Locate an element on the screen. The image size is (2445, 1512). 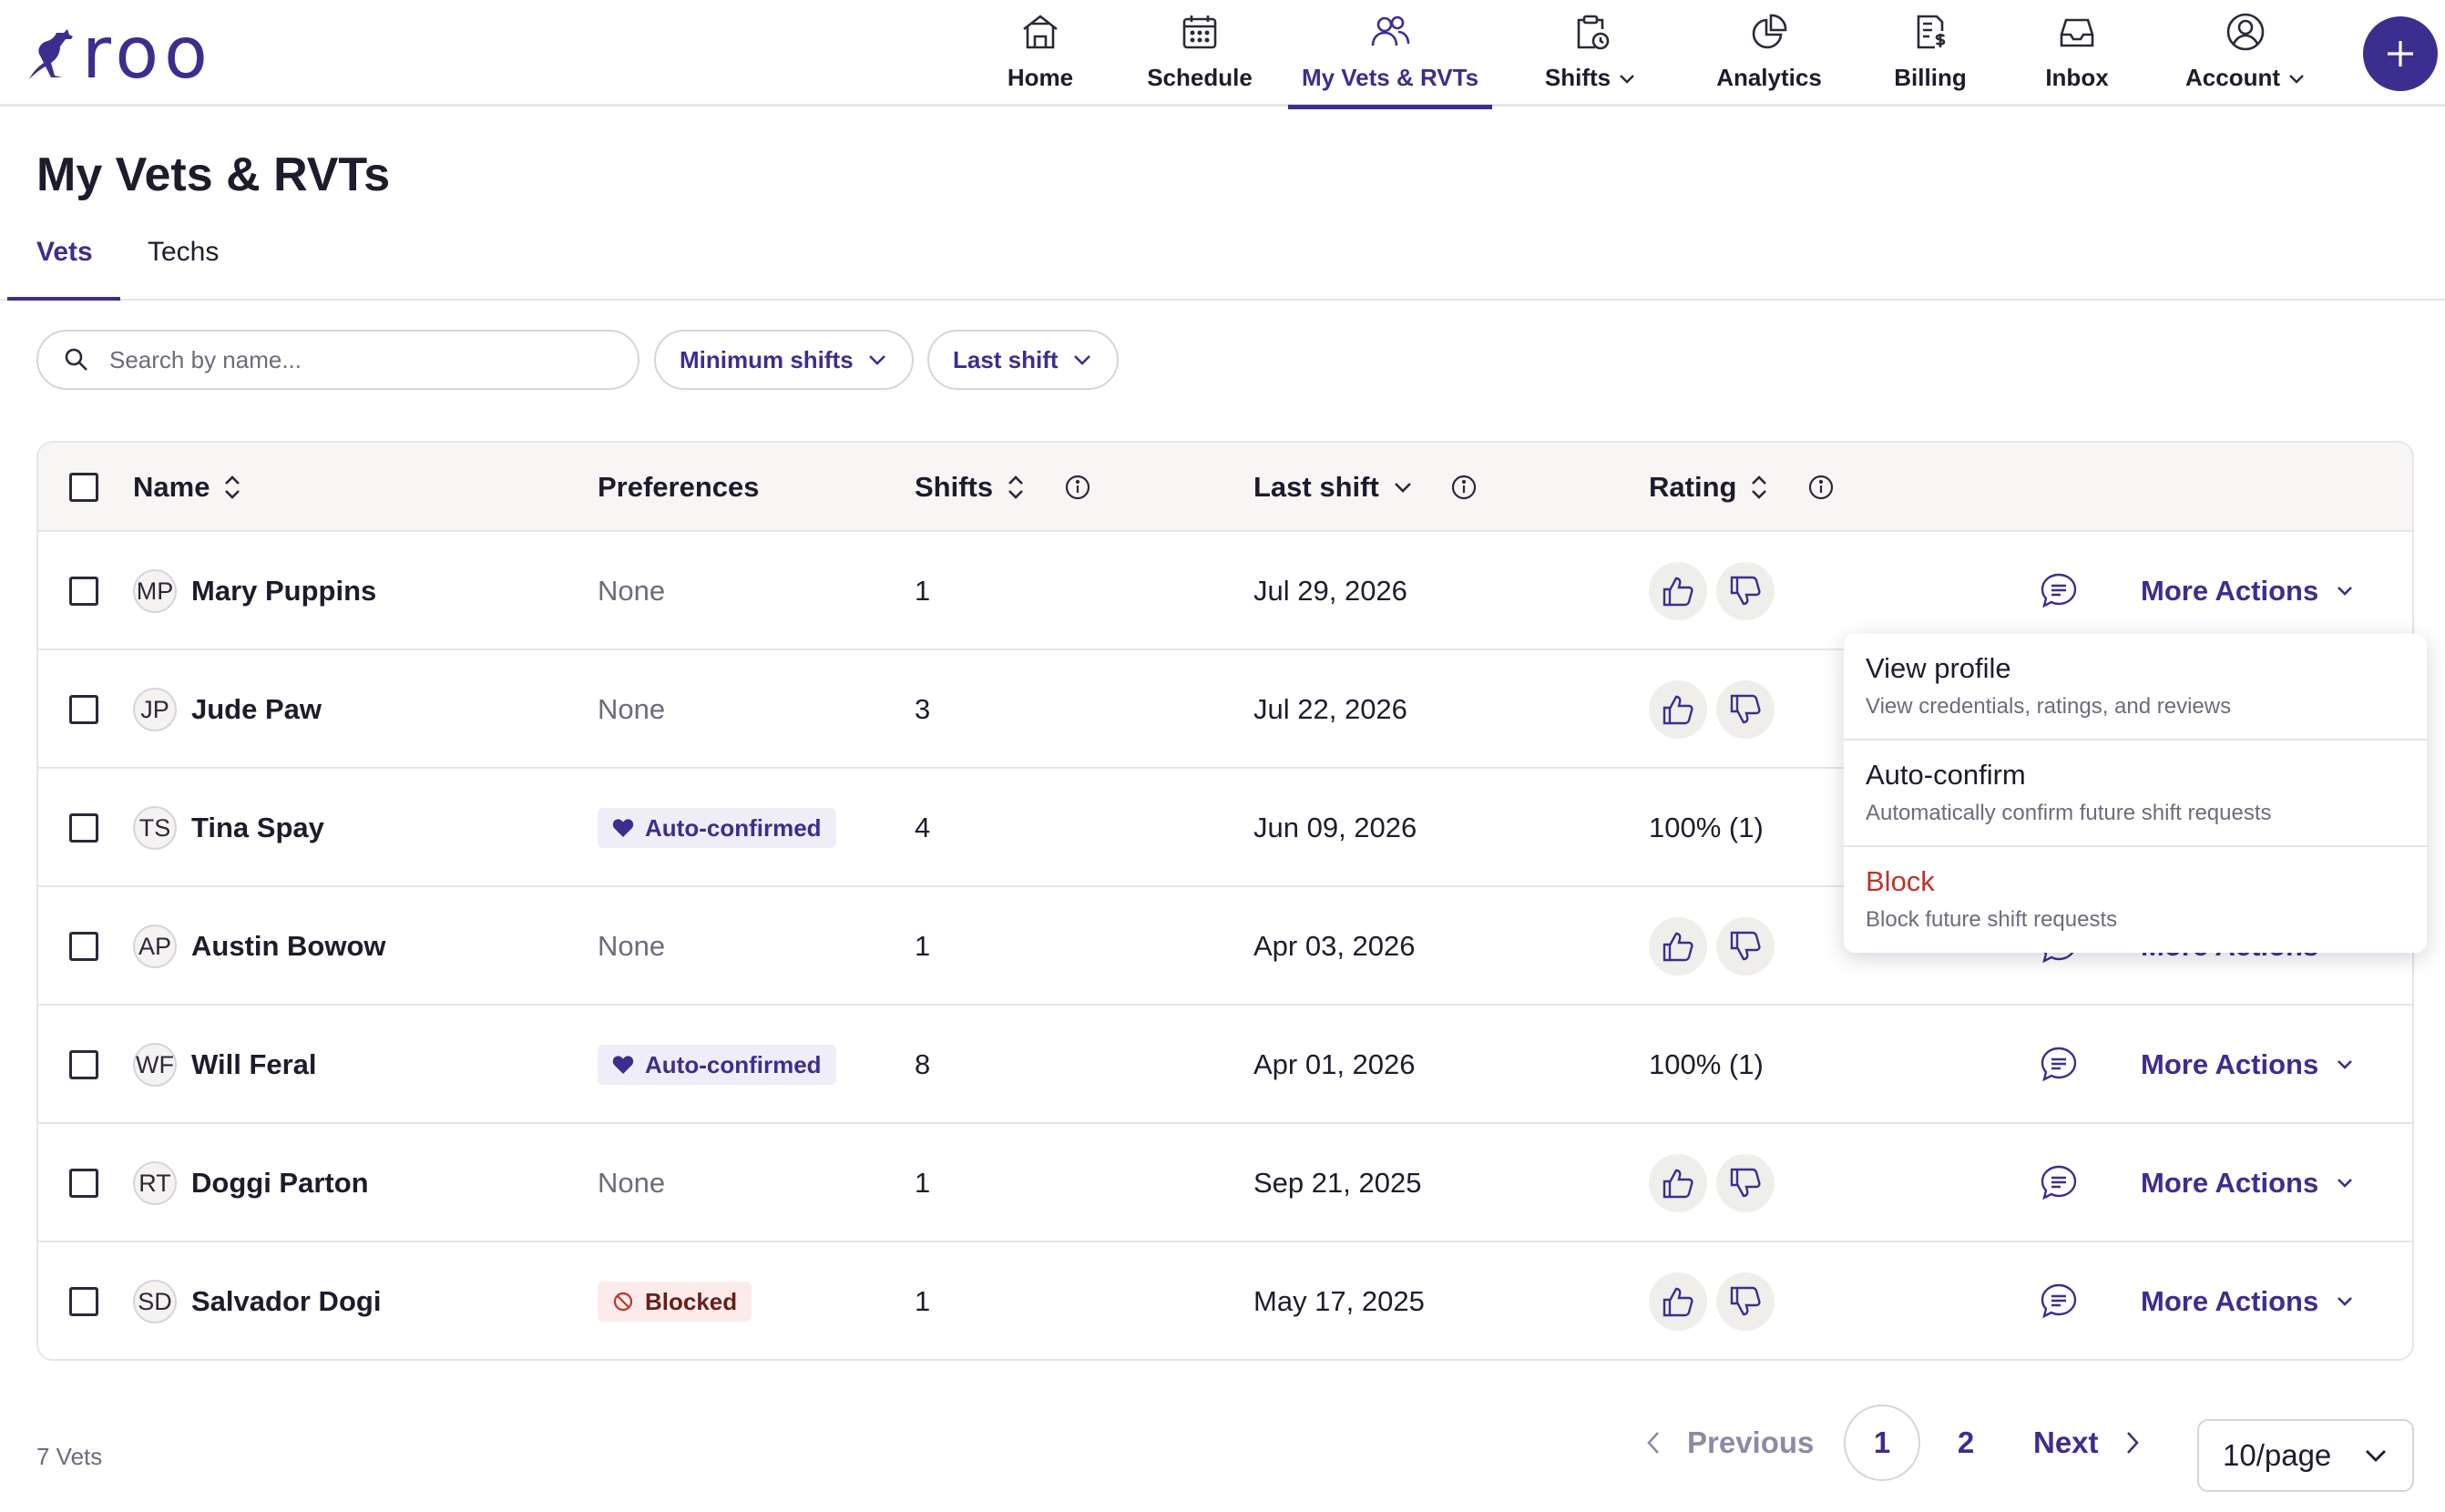
vets-count: 7 Vets is located at coordinates (69, 1456).